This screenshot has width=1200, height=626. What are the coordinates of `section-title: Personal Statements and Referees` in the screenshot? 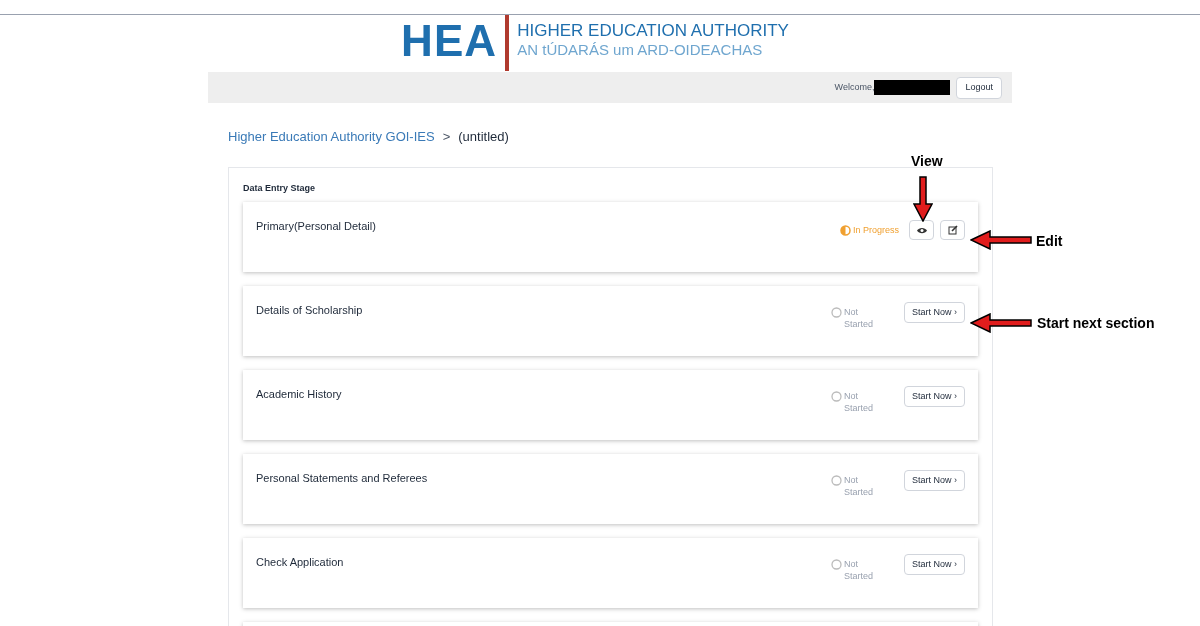 It's located at (342, 478).